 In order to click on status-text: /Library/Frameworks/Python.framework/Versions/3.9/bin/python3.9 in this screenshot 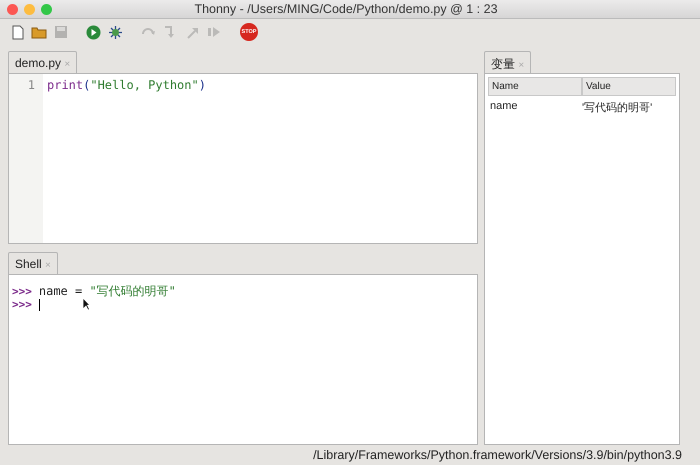, I will do `click(497, 455)`.